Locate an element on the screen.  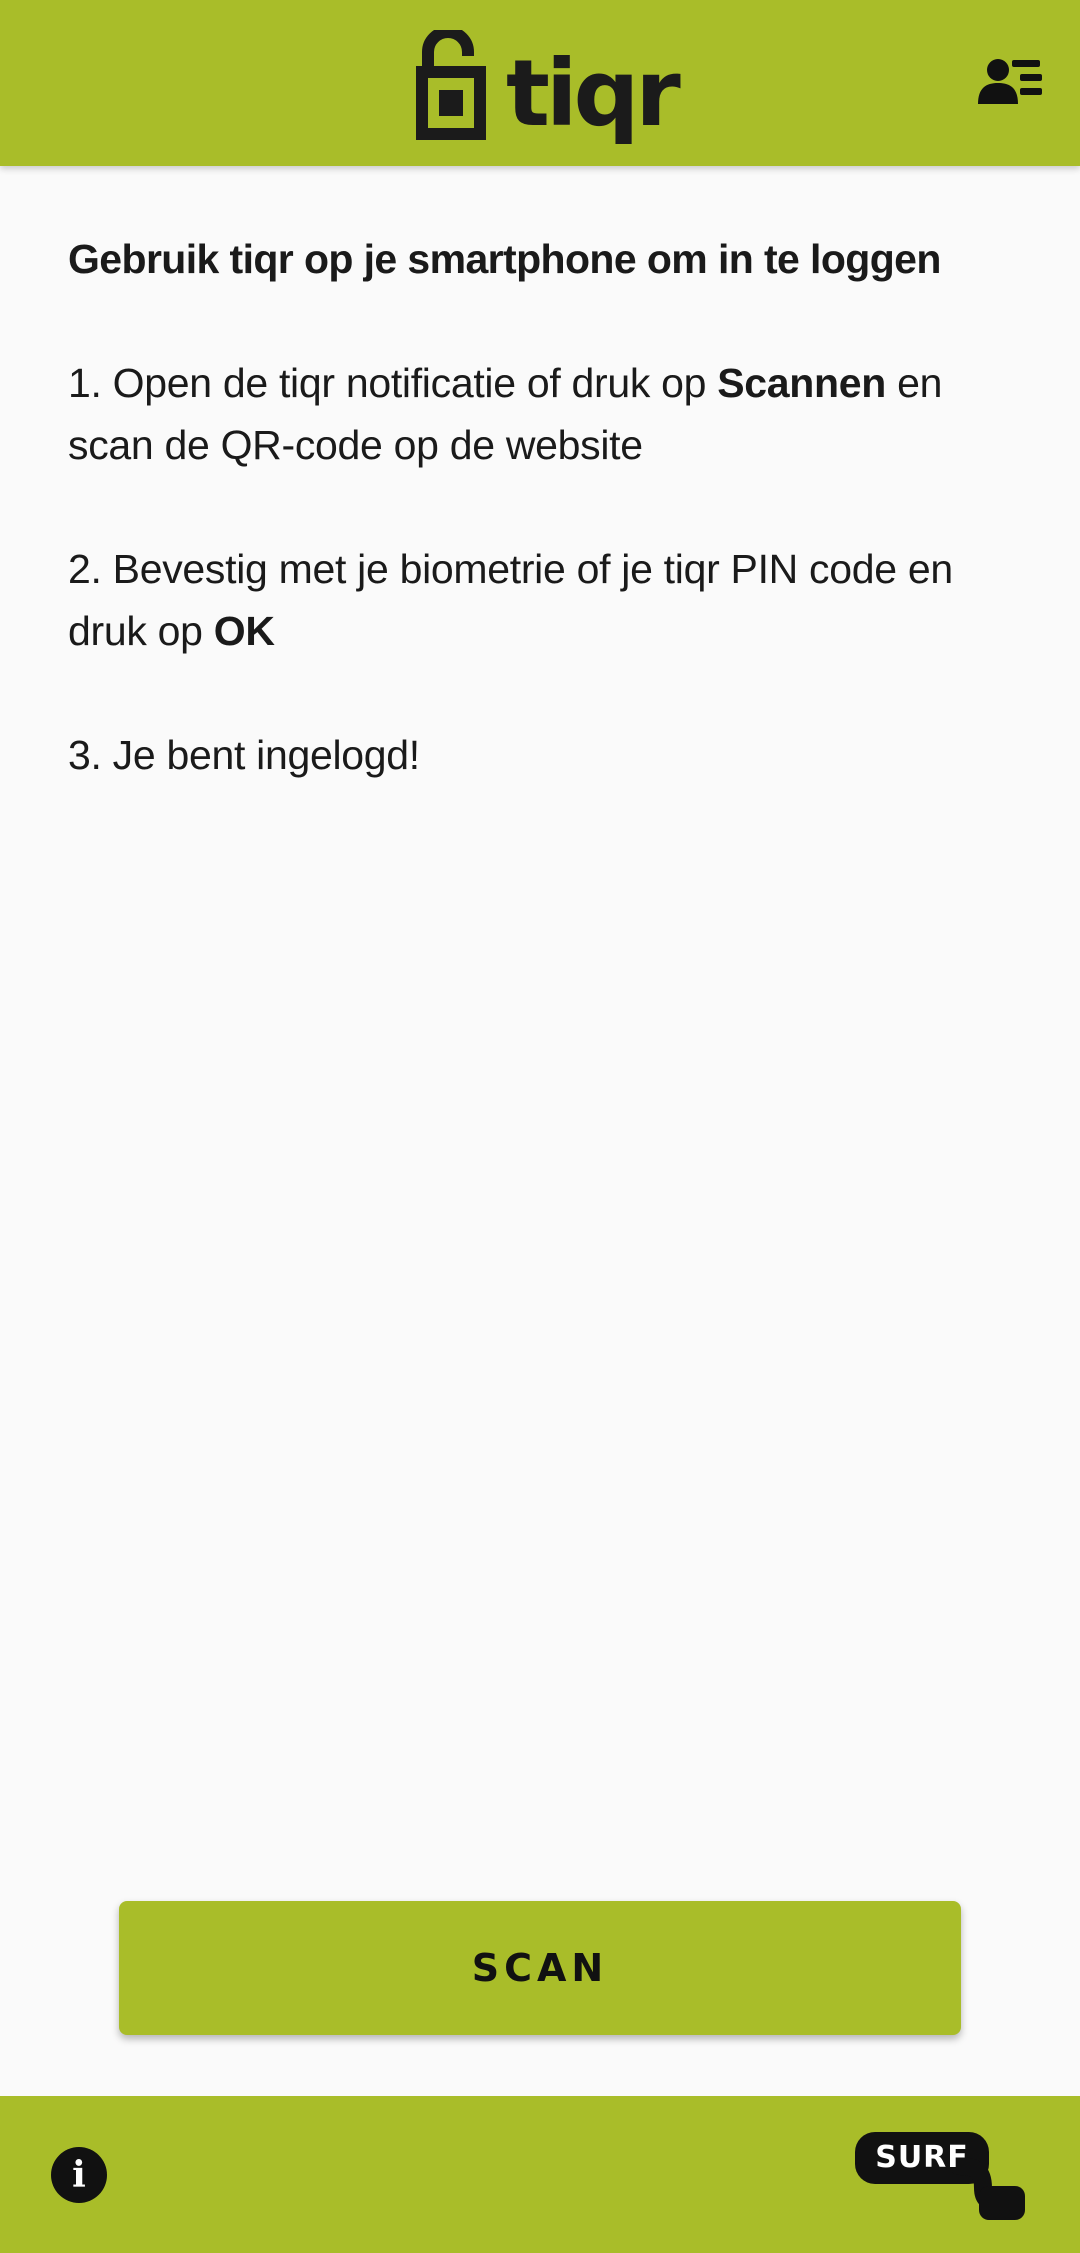
surf-wordmark: SURF is located at coordinates (922, 2157).